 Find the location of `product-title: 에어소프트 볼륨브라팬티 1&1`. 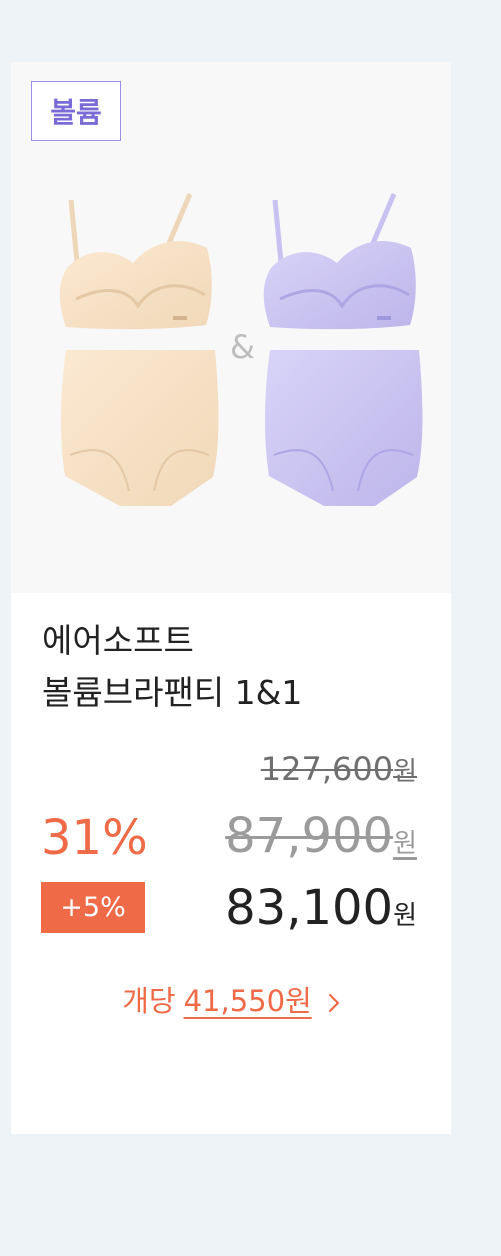

product-title: 에어소프트 볼륨브라팬티 1&1 is located at coordinates (232, 667).